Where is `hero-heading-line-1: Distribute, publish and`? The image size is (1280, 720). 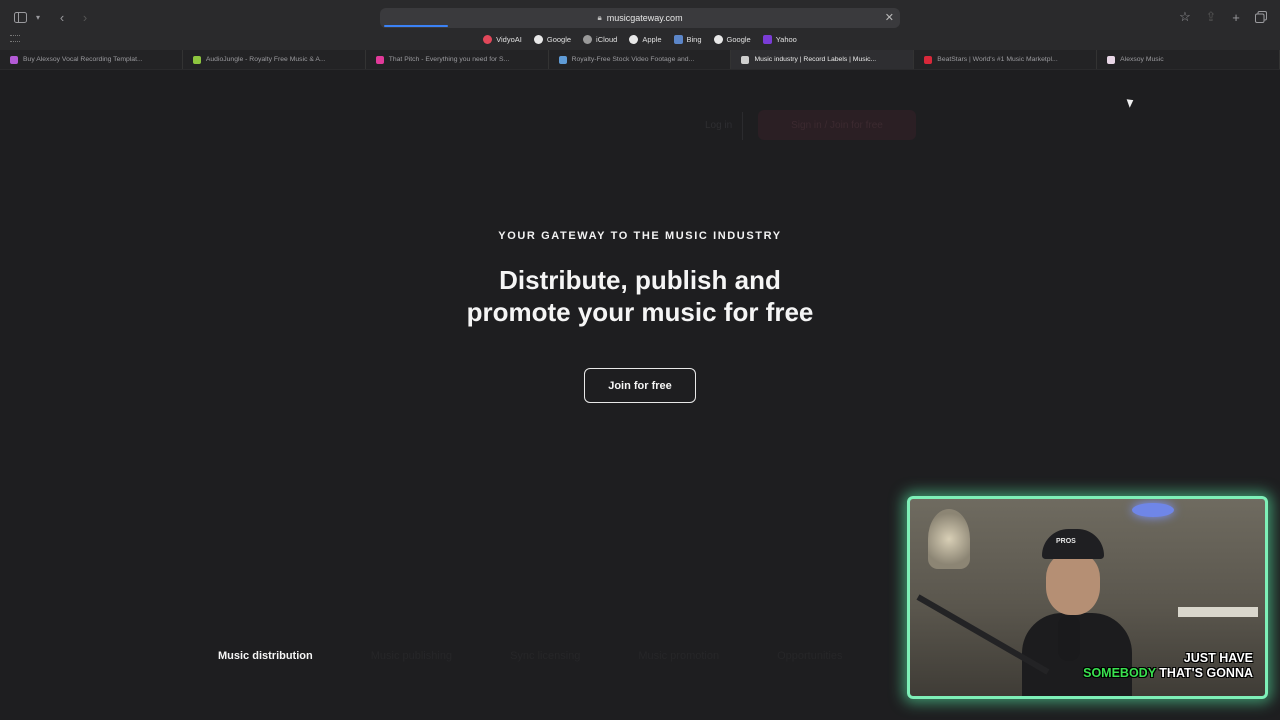
hero-heading-line-1: Distribute, publish and is located at coordinates (640, 280).